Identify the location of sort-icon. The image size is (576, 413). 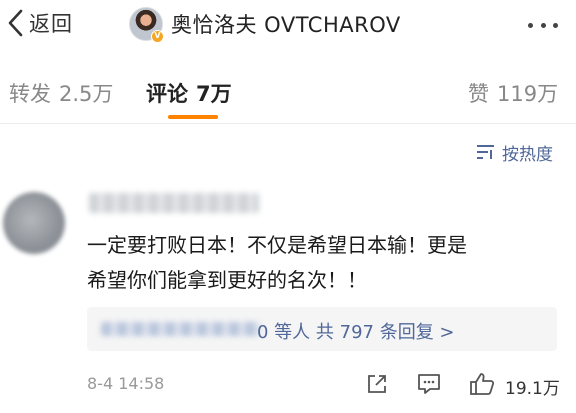
(485, 152).